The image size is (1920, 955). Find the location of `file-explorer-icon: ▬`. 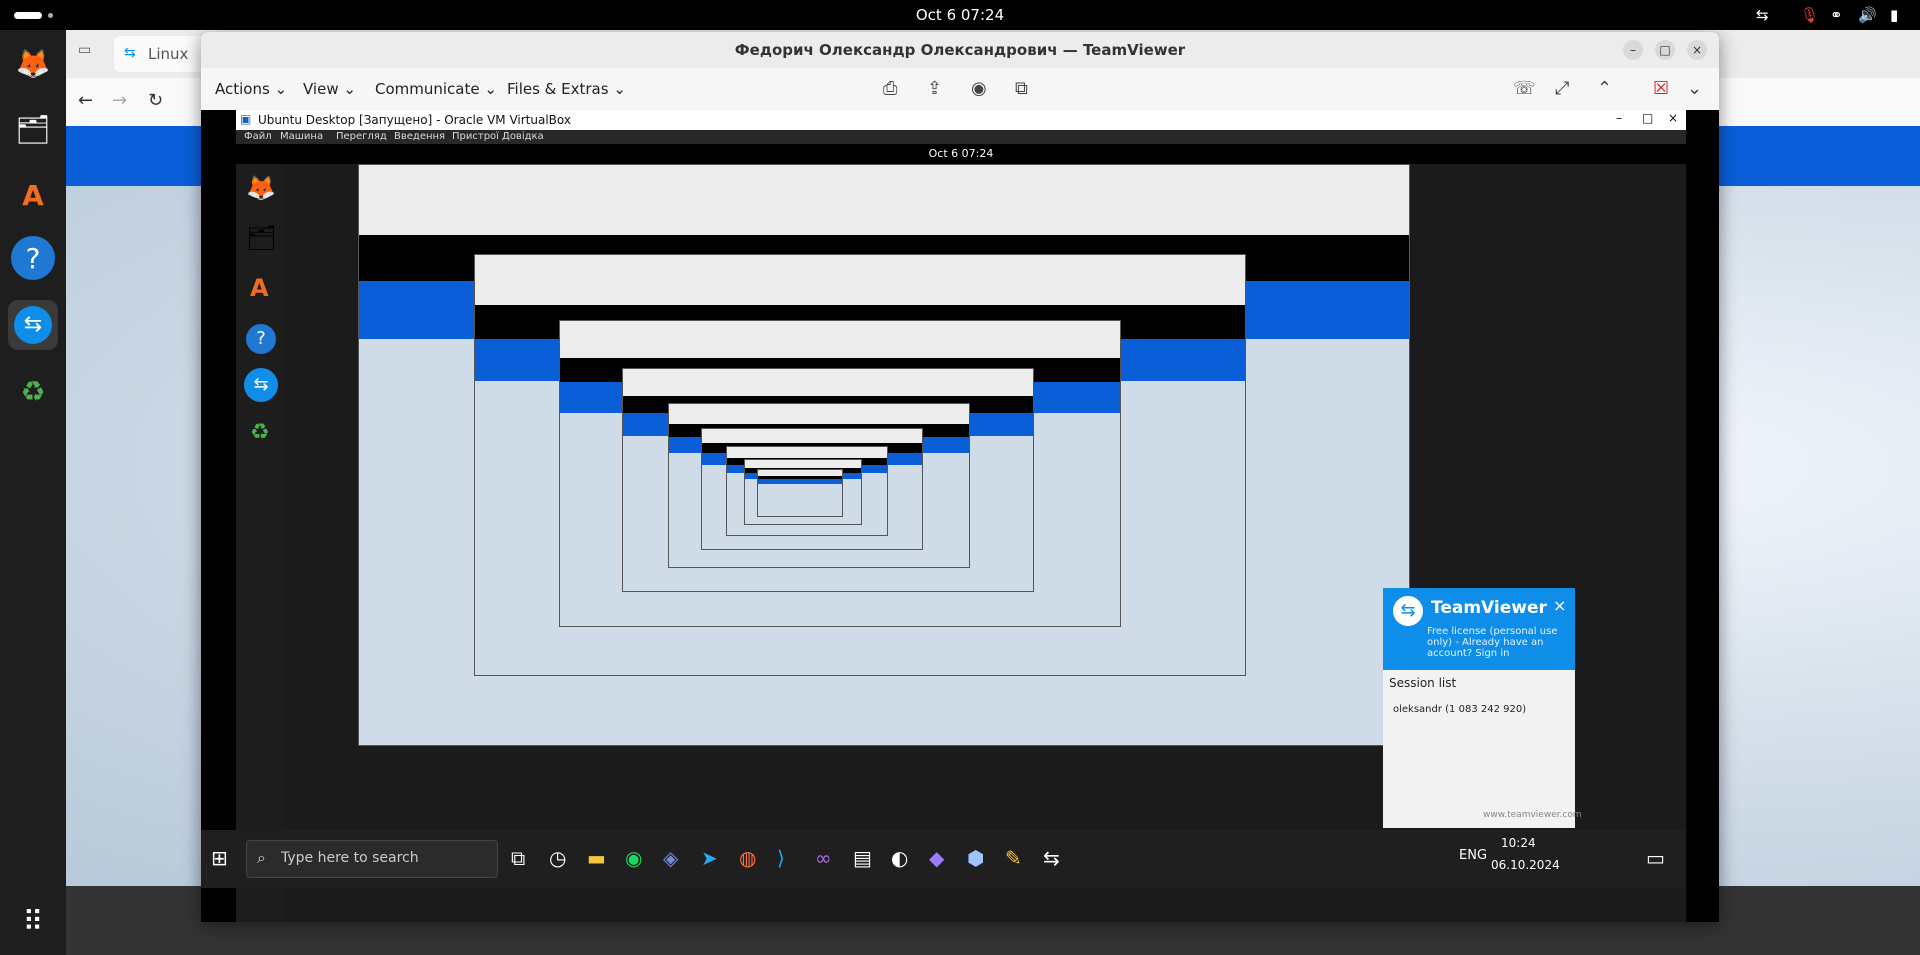

file-explorer-icon: ▬ is located at coordinates (596, 858).